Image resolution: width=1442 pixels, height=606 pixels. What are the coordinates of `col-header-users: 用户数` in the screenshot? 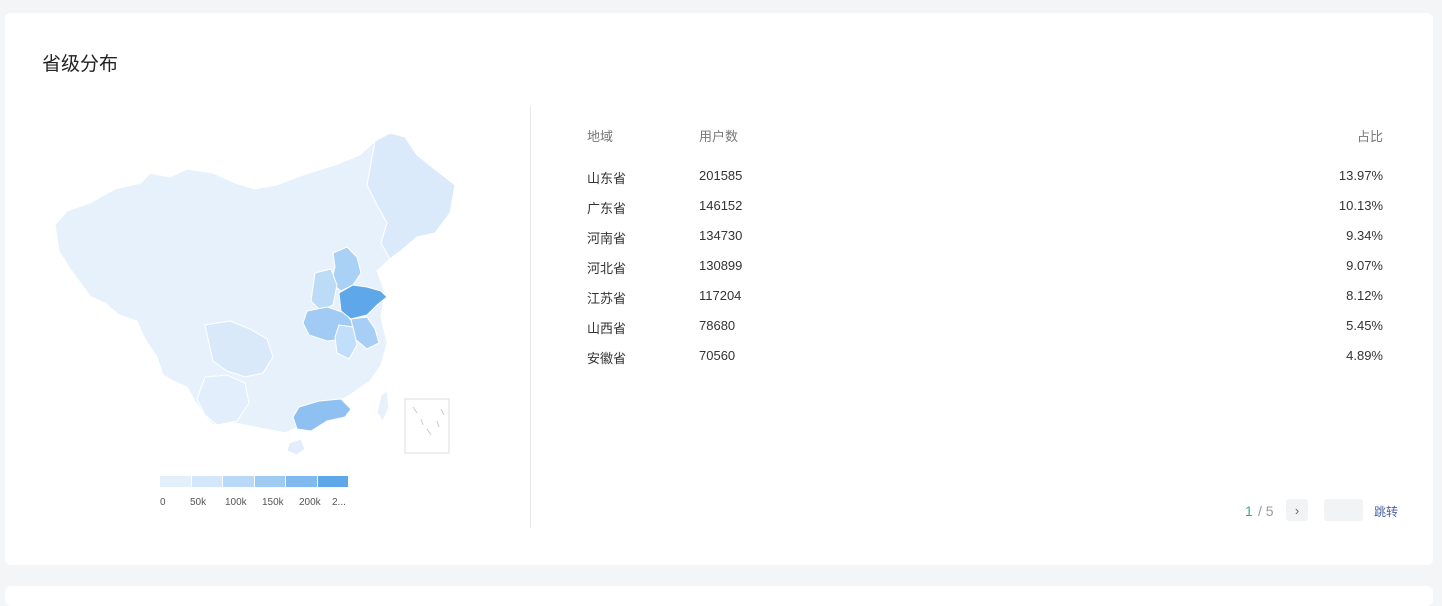 It's located at (719, 136).